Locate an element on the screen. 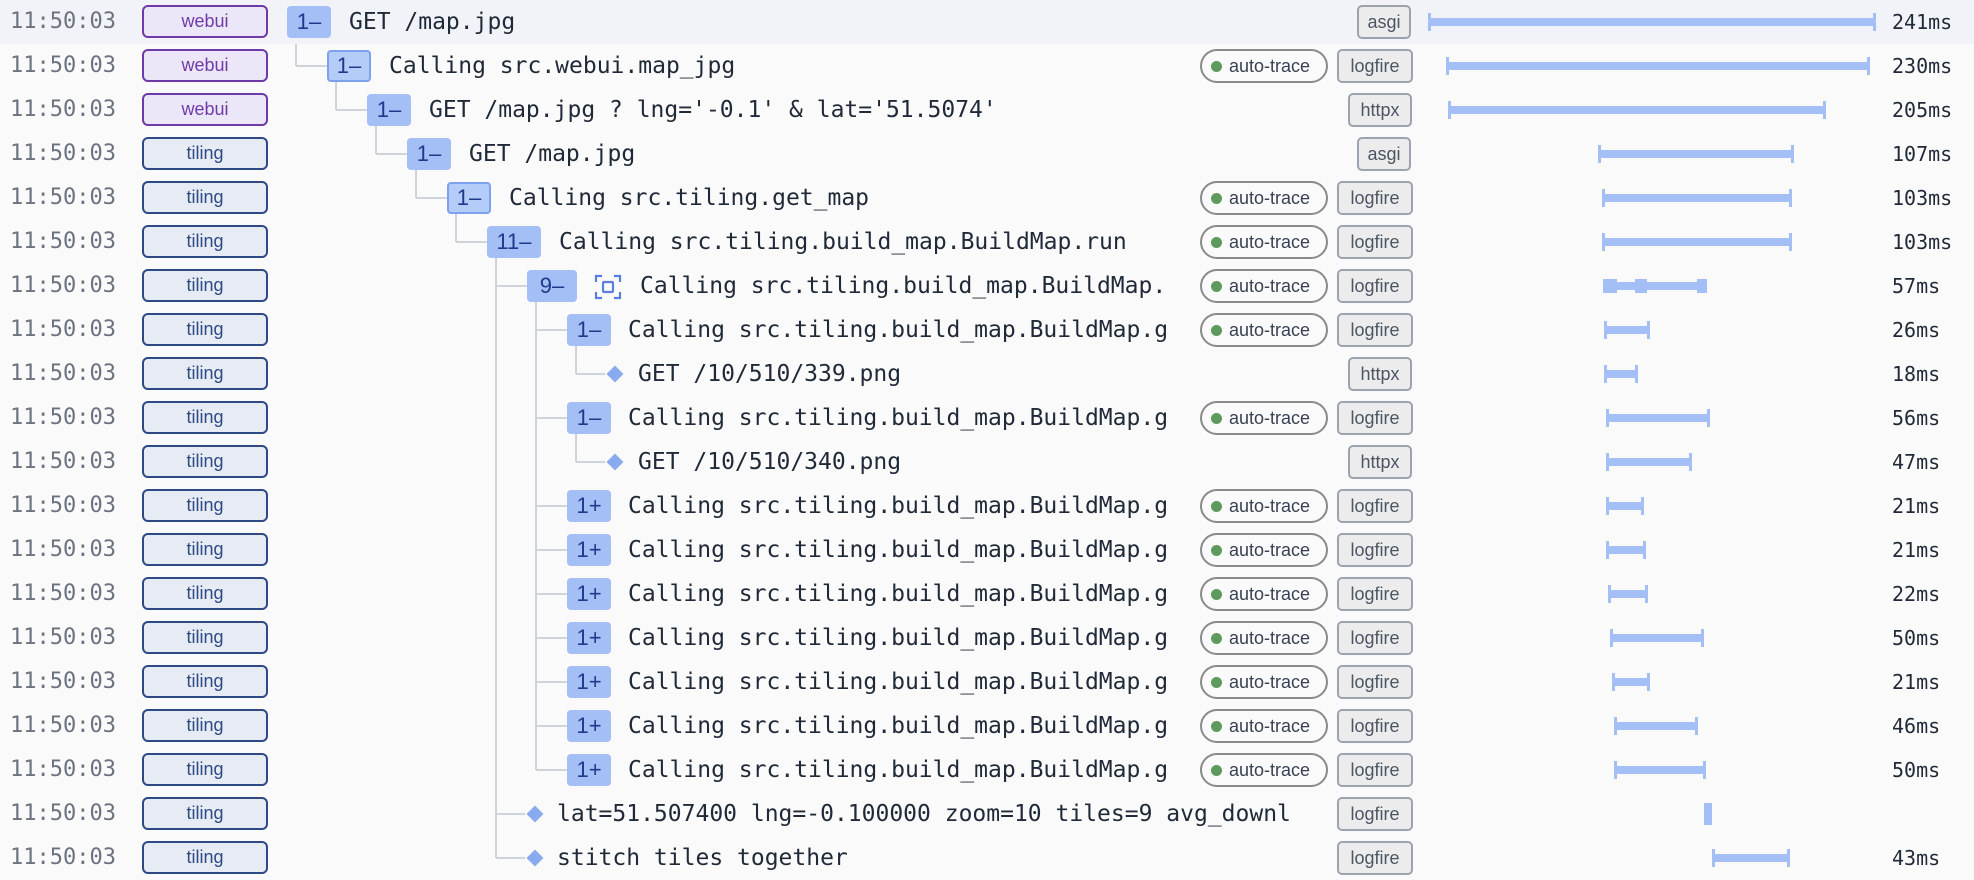 The width and height of the screenshot is (1974, 880). focus-frame-icon is located at coordinates (608, 287).